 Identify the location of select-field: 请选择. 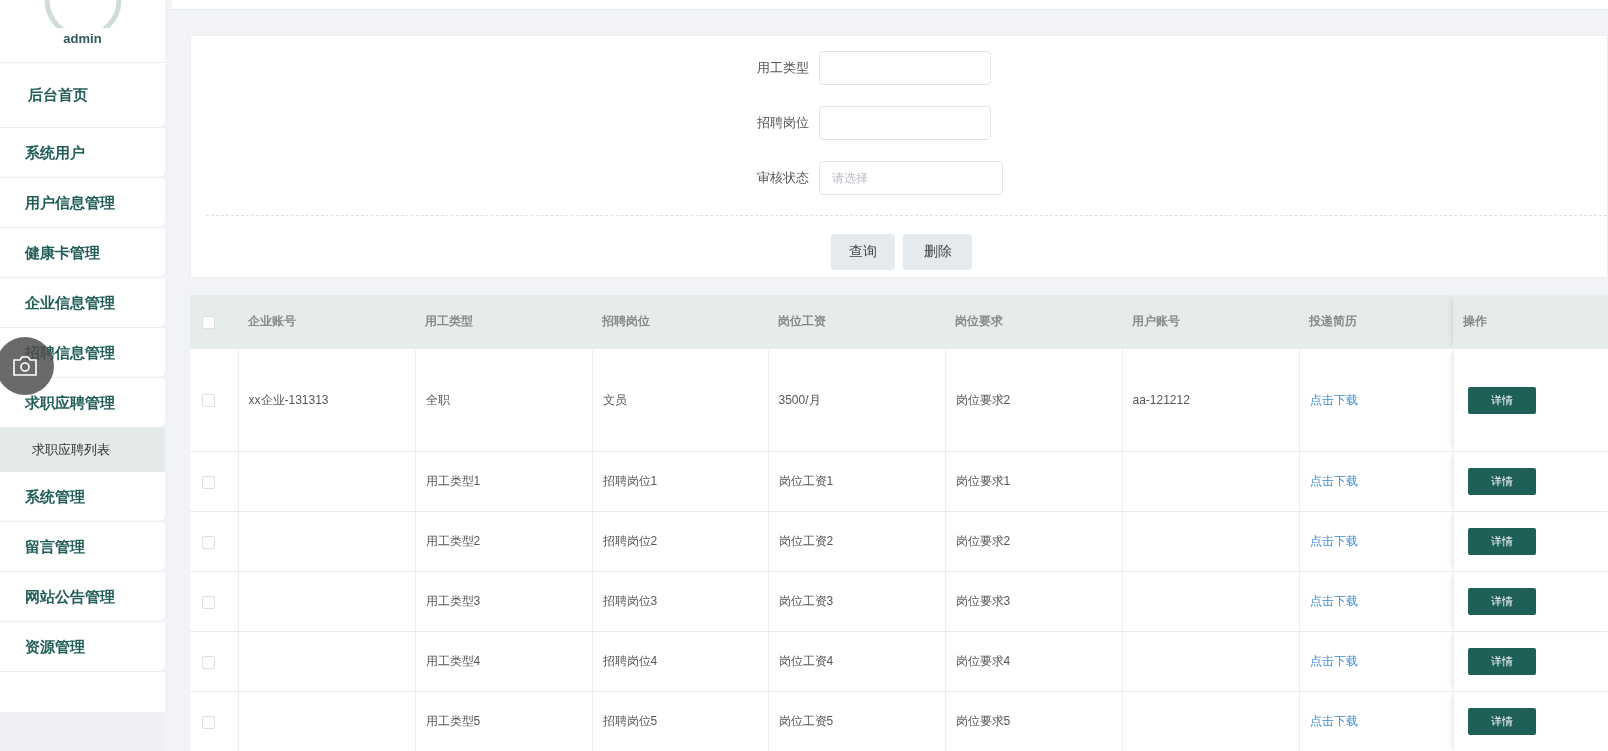
(911, 177).